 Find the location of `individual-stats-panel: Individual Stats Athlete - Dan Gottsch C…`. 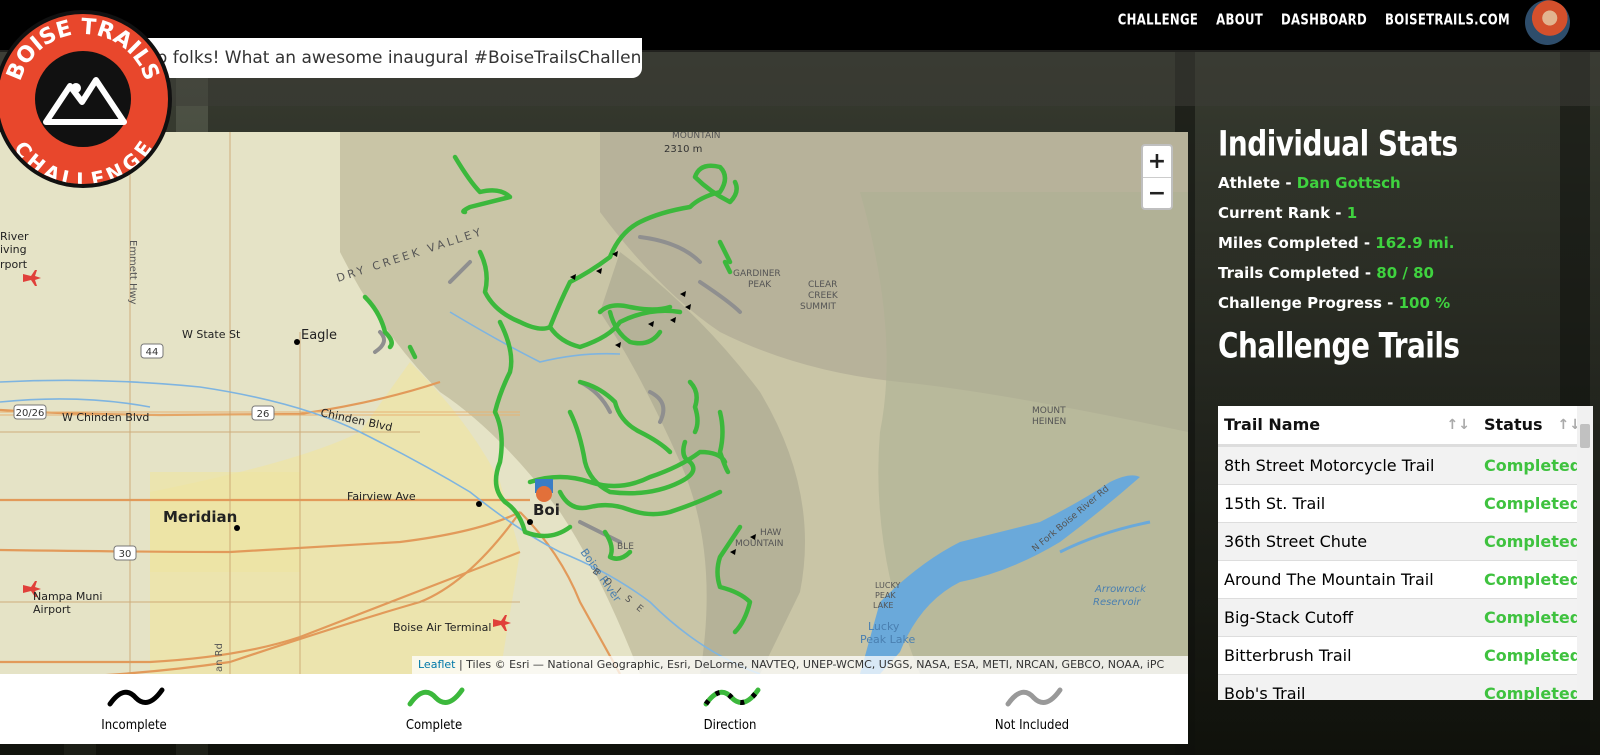

individual-stats-panel: Individual Stats Athlete - Dan Gottsch C… is located at coordinates (1405, 247).